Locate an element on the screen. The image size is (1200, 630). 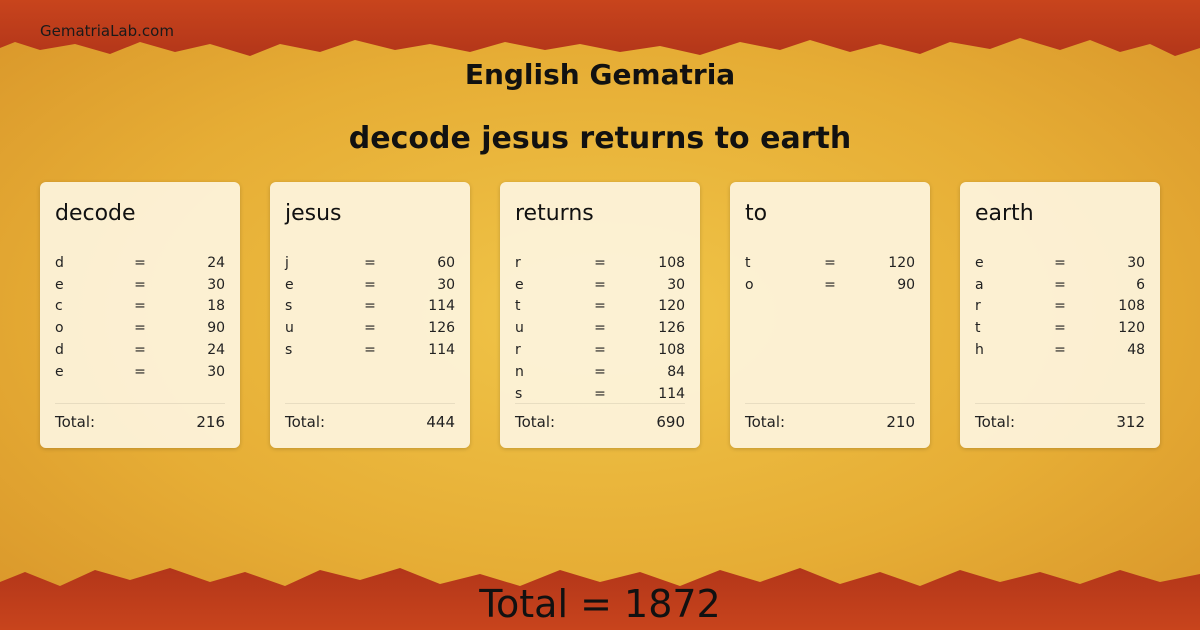
page-title: English Gematria is located at coordinates (600, 74).